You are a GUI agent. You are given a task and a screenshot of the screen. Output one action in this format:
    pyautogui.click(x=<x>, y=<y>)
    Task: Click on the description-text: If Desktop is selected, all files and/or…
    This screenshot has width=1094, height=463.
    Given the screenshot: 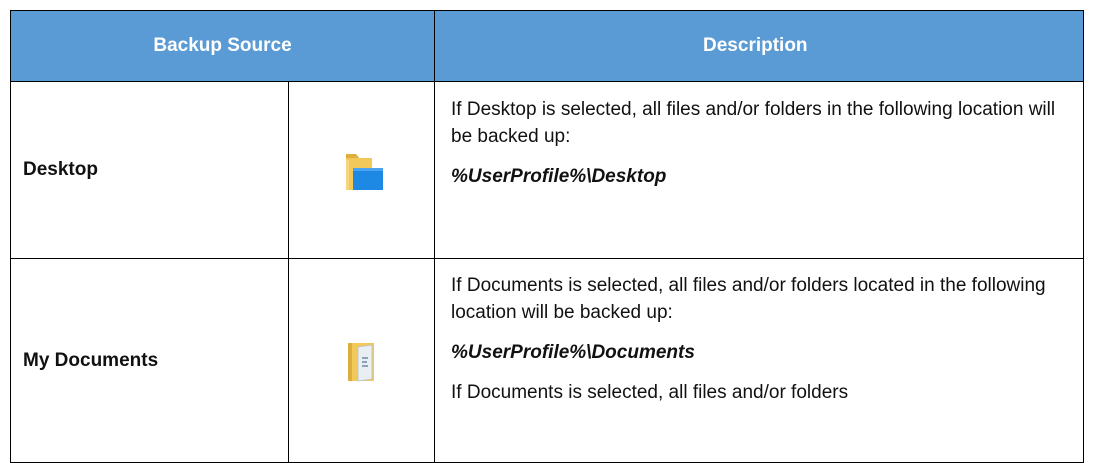 What is the action you would take?
    pyautogui.click(x=753, y=123)
    